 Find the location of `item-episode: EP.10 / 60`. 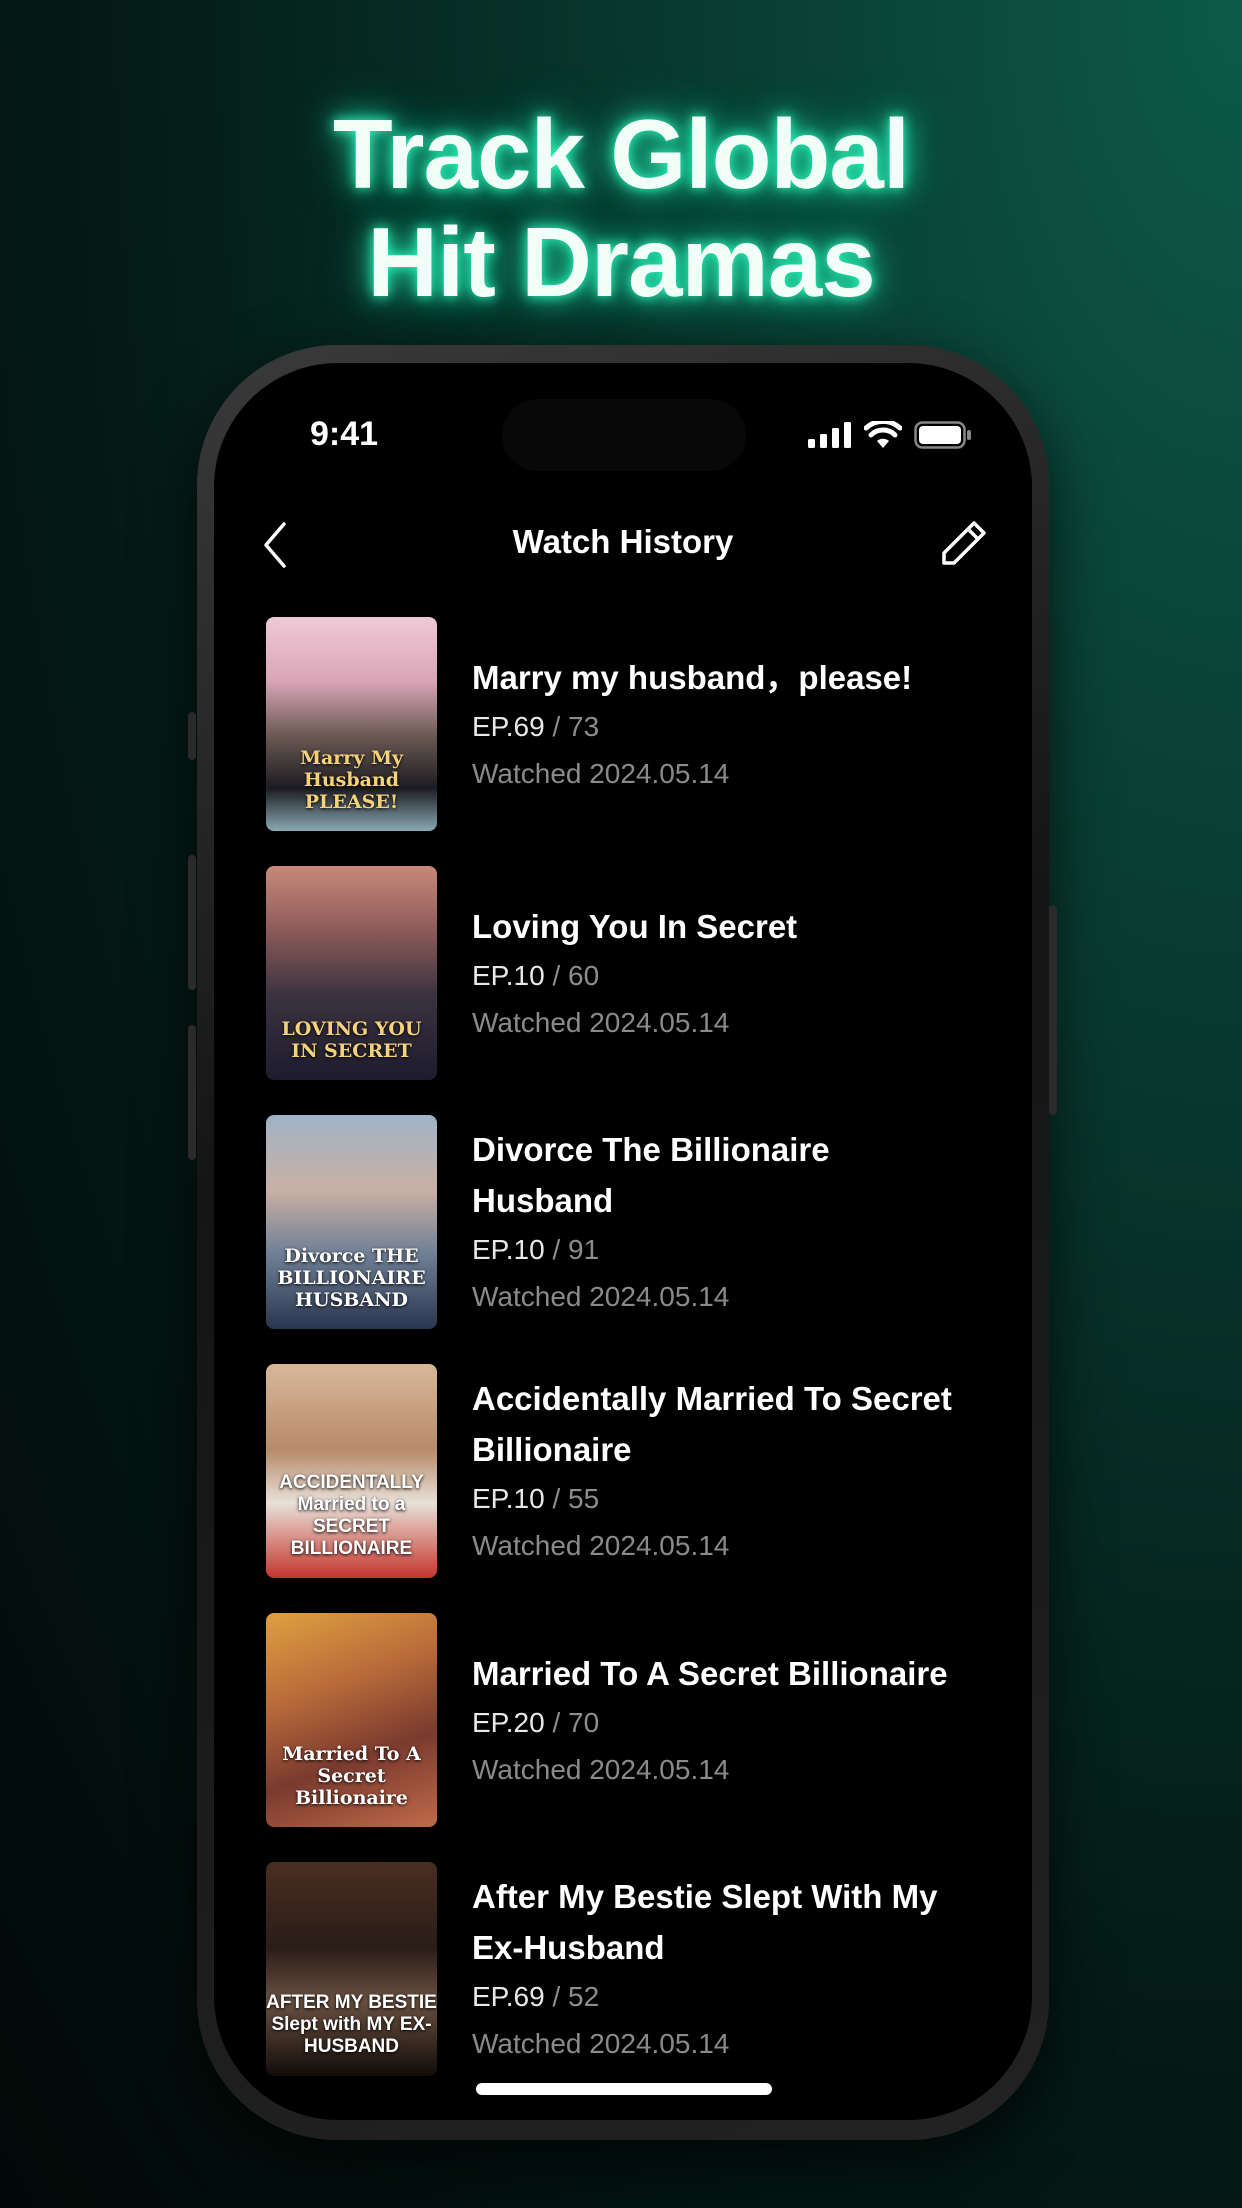

item-episode: EP.10 / 60 is located at coordinates (634, 976).